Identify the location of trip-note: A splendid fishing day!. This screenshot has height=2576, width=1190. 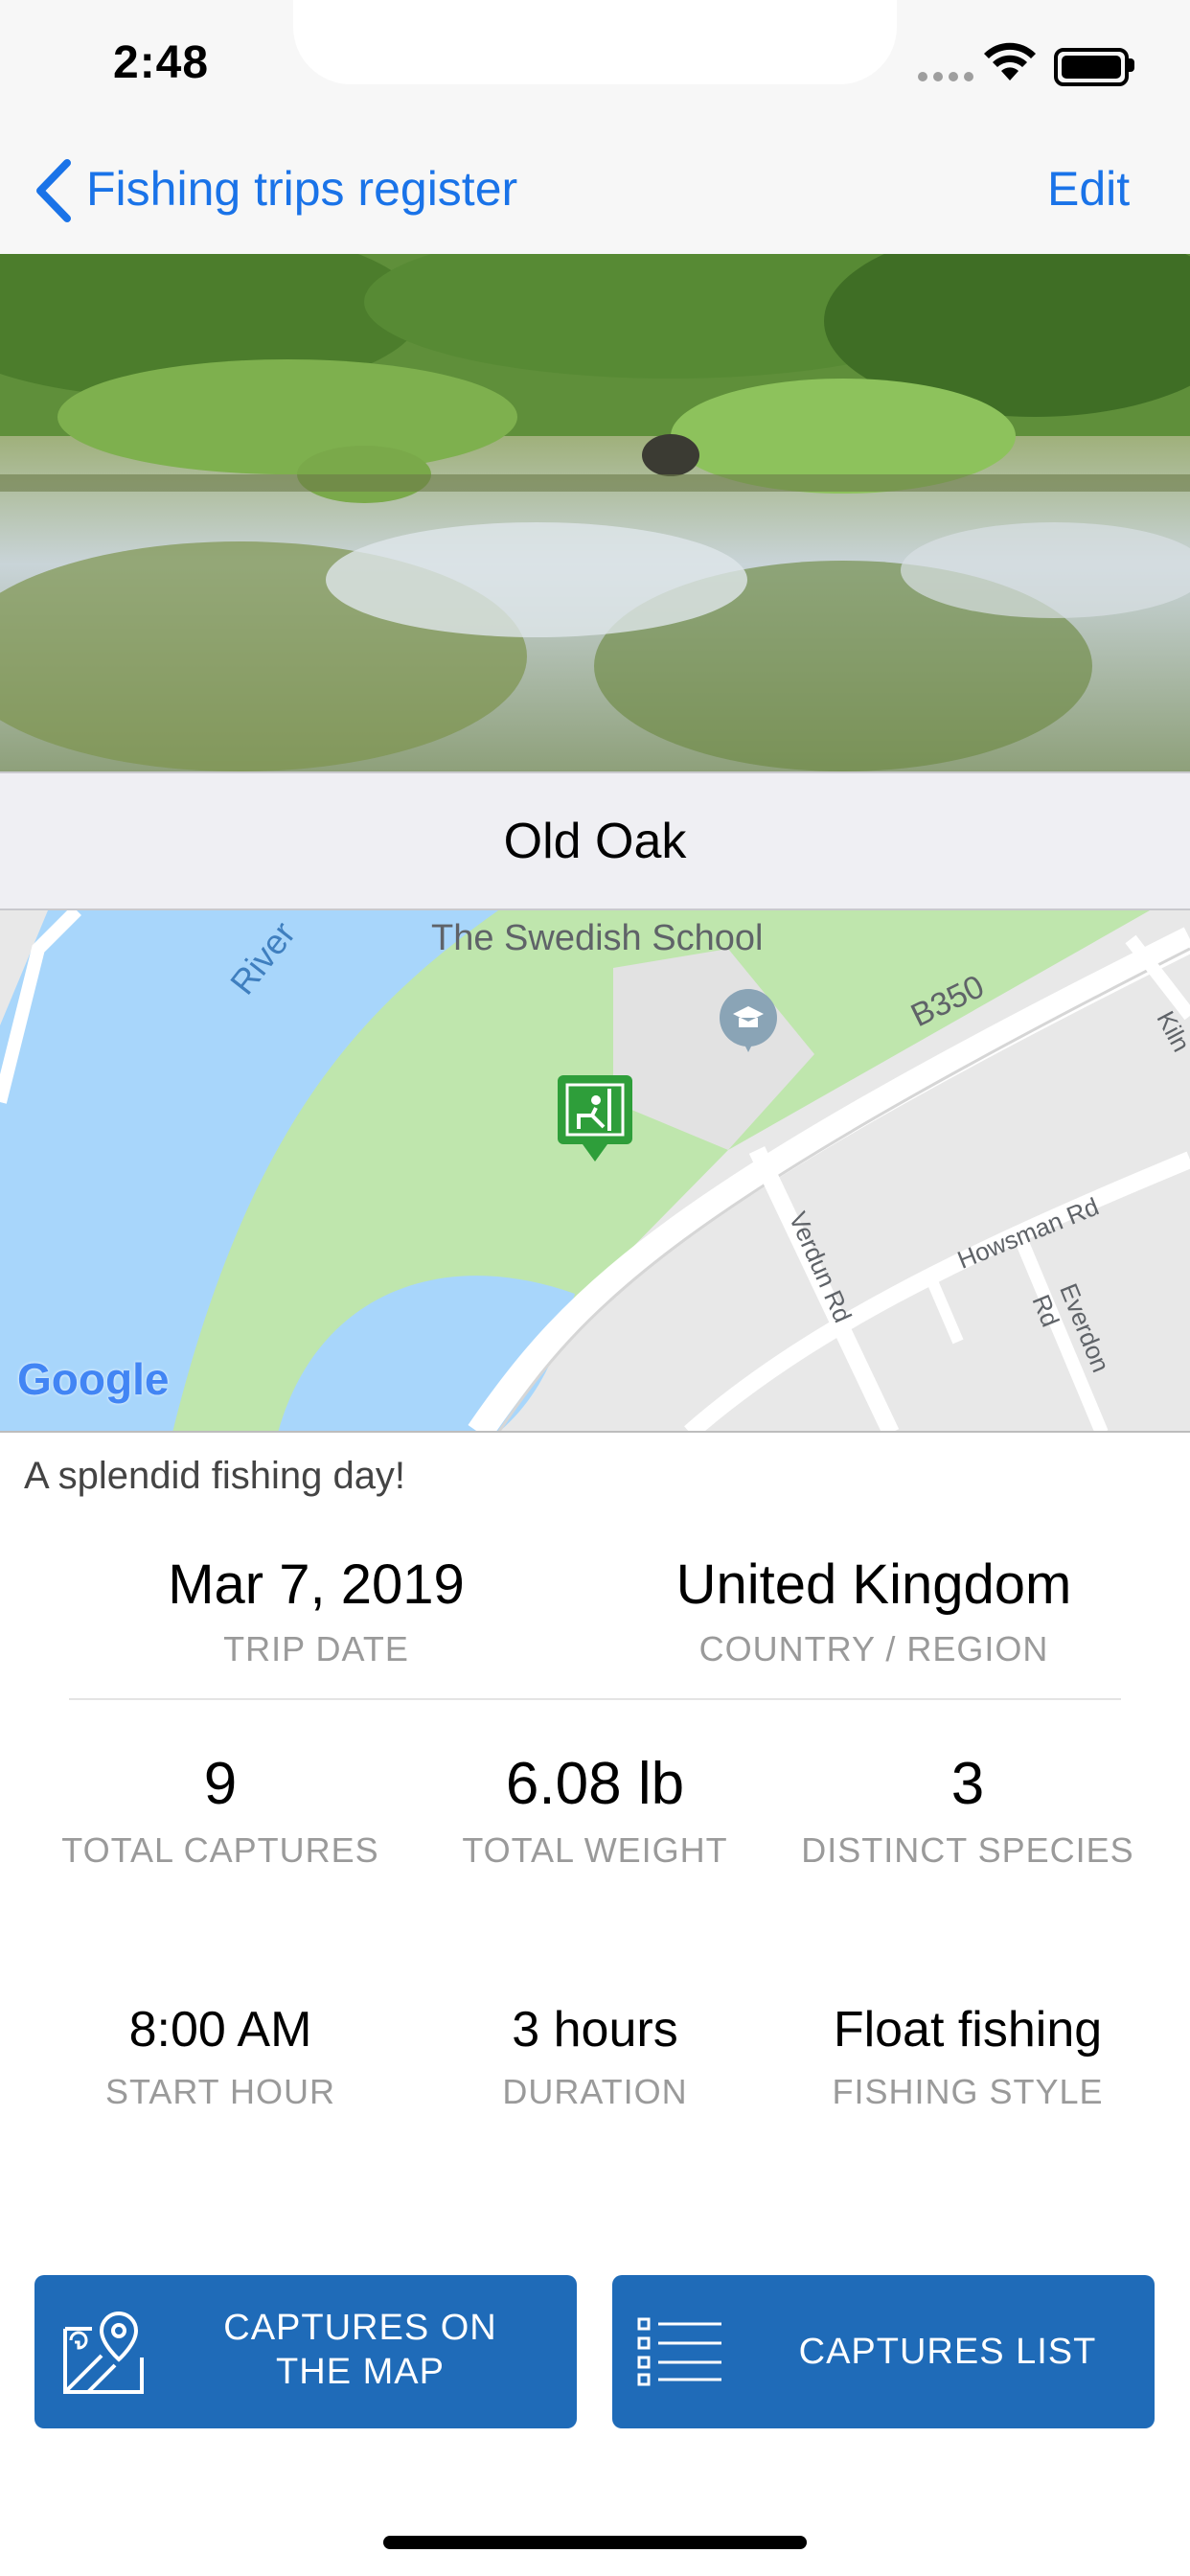
(215, 1476).